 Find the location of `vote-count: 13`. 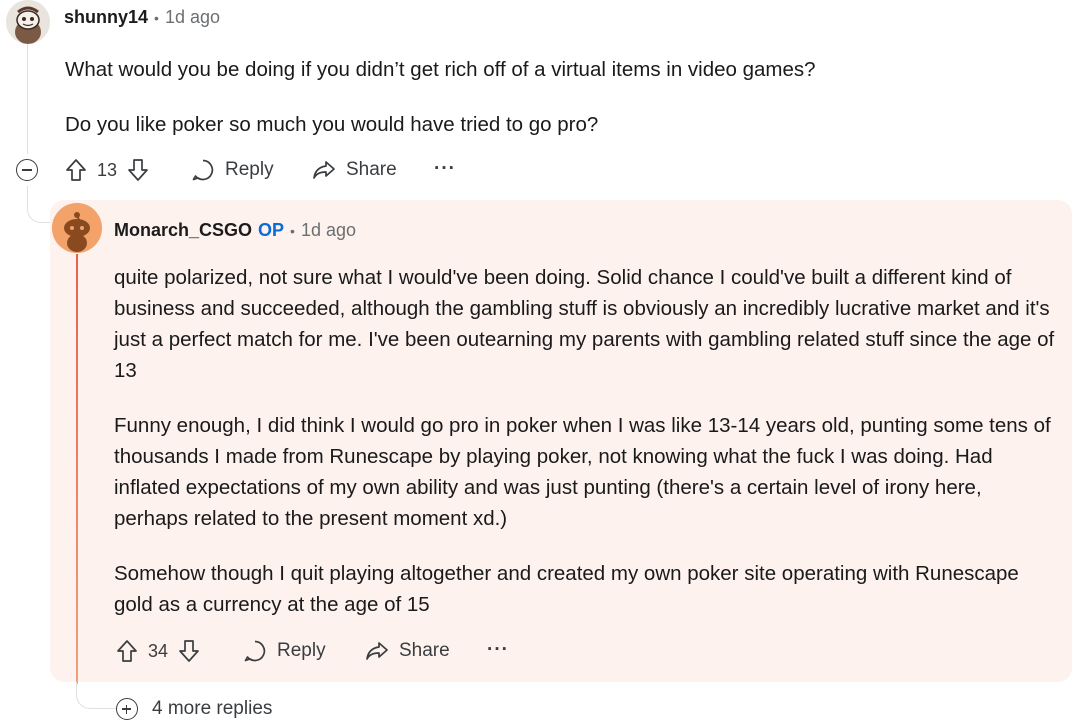

vote-count: 13 is located at coordinates (107, 169).